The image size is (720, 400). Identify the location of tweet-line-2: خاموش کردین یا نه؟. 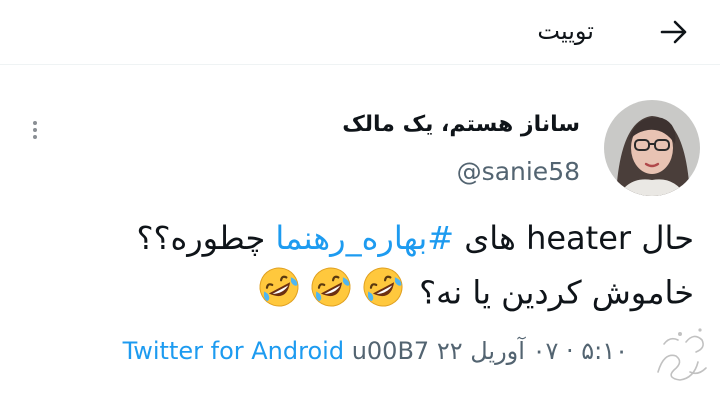
(359, 294).